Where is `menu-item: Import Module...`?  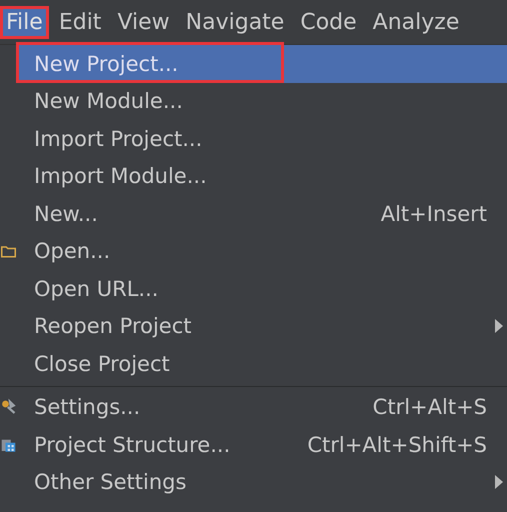
menu-item: Import Module... is located at coordinates (261, 176).